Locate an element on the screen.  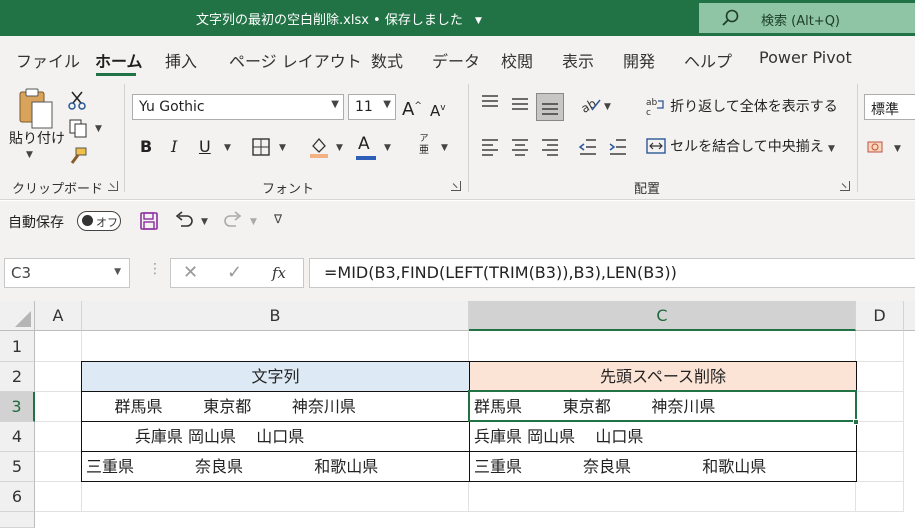
borders-dropdown-icon: ▼ is located at coordinates (282, 148).